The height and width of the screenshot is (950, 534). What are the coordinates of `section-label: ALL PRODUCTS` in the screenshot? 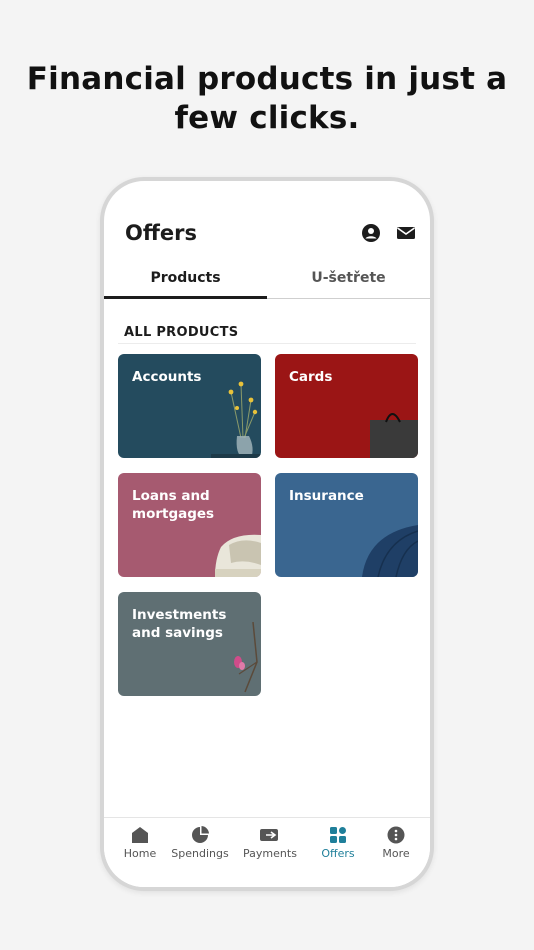 It's located at (181, 332).